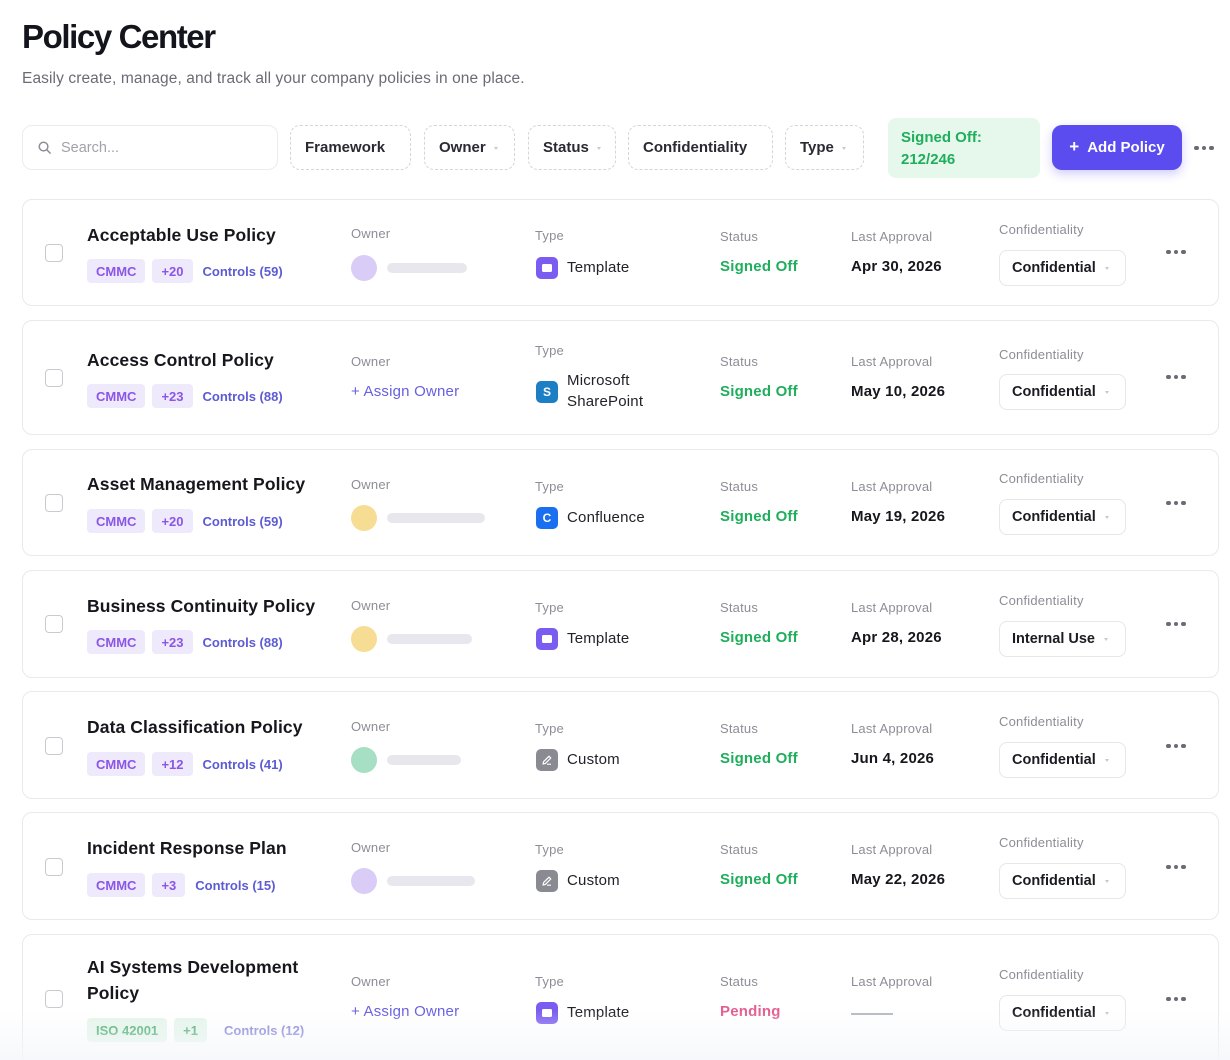  I want to click on search-input, so click(161, 147).